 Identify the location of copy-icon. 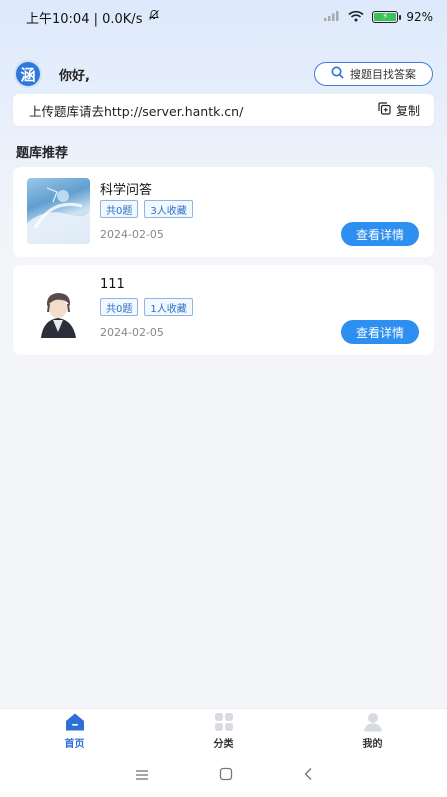
(384, 110).